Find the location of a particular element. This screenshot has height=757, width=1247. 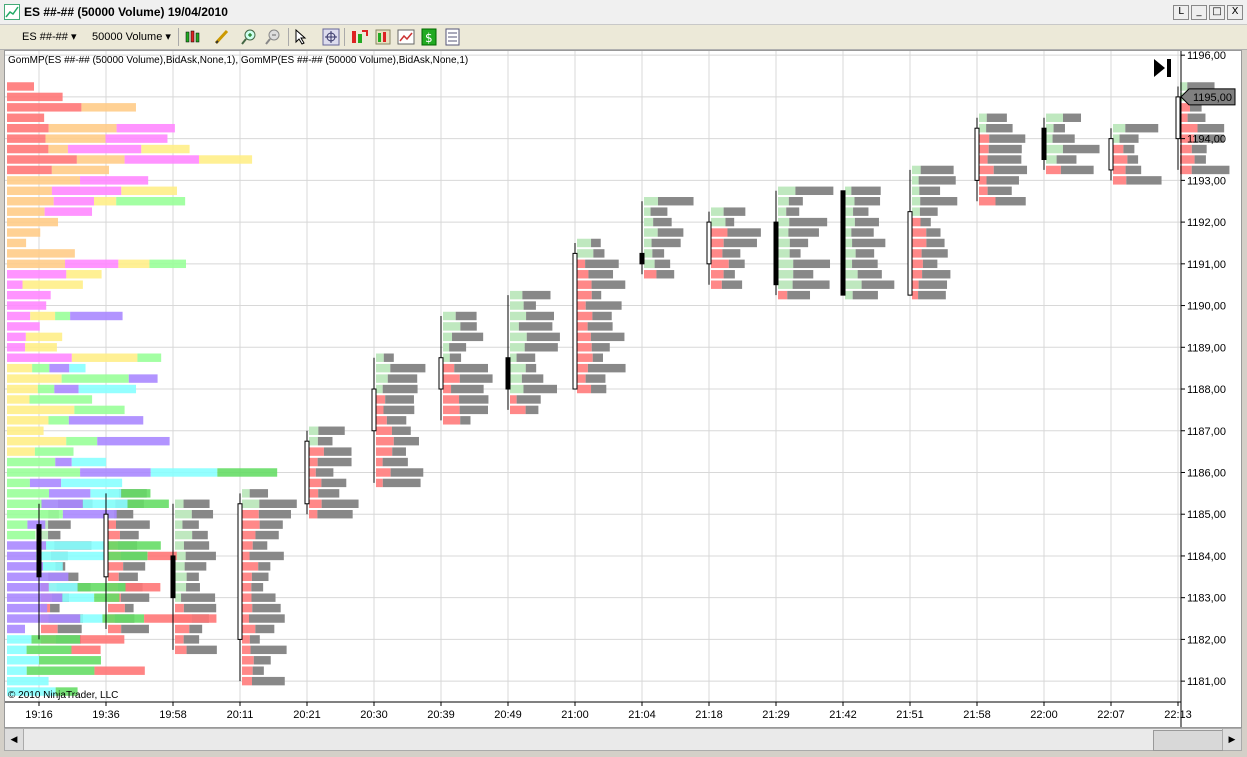

crosshair-icon is located at coordinates (331, 37).